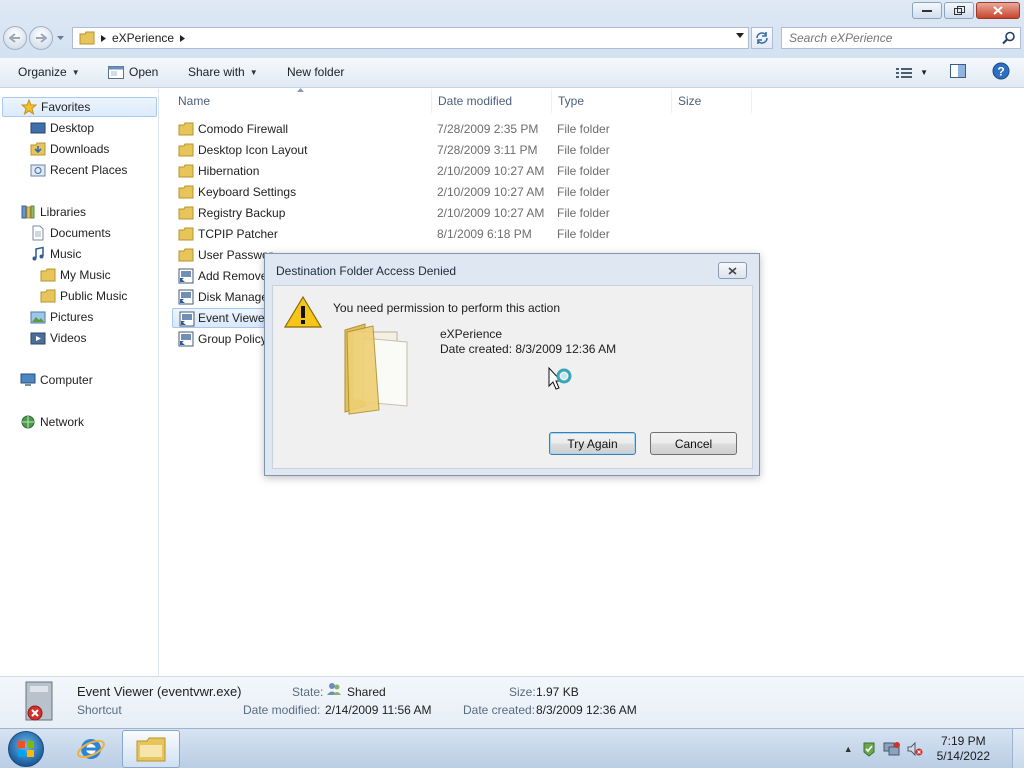 This screenshot has width=1024, height=768. I want to click on volume-muted-icon, so click(915, 749).